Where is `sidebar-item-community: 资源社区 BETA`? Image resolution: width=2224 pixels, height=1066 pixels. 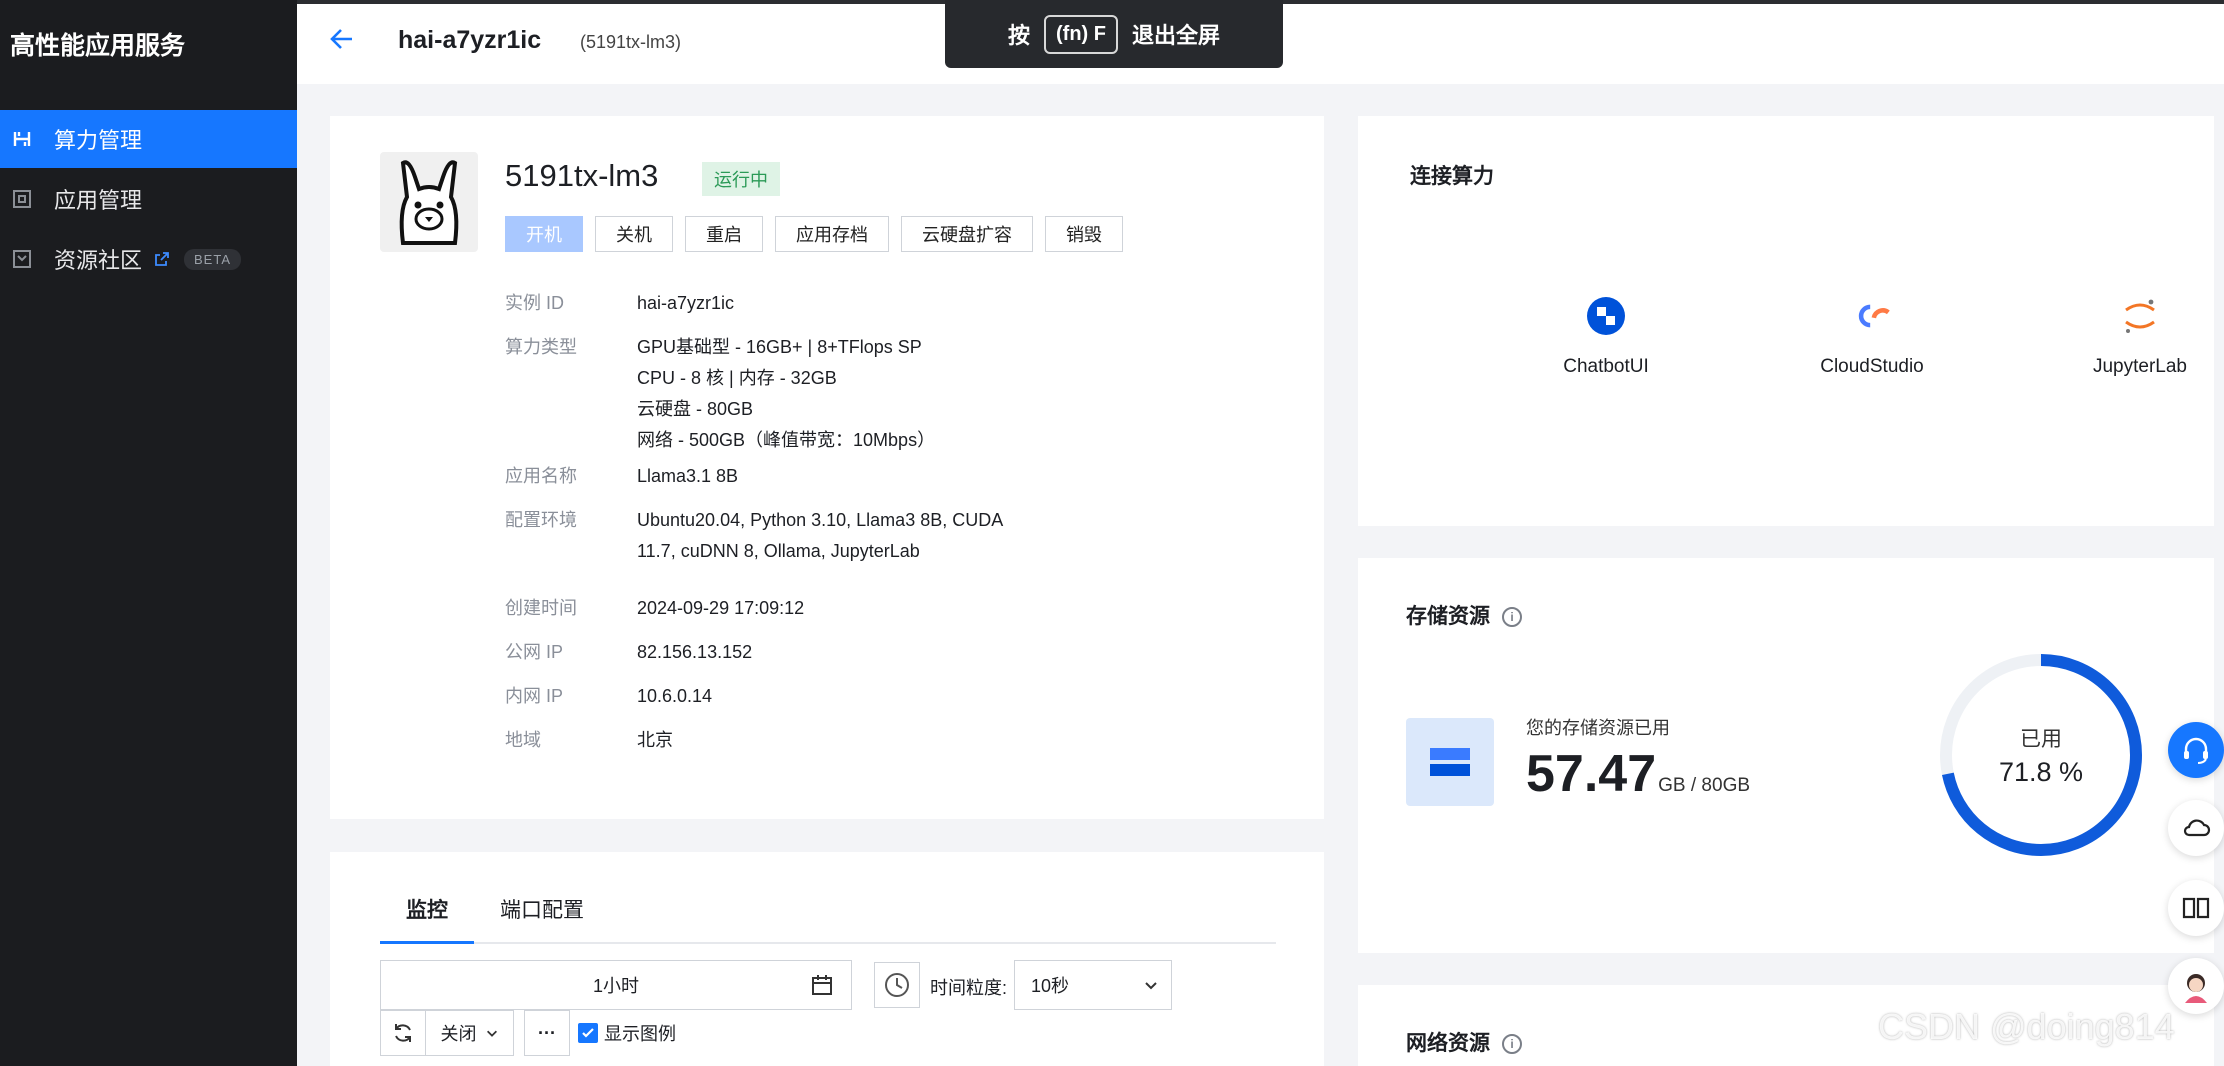
sidebar-item-community: 资源社区 BETA is located at coordinates (148, 259).